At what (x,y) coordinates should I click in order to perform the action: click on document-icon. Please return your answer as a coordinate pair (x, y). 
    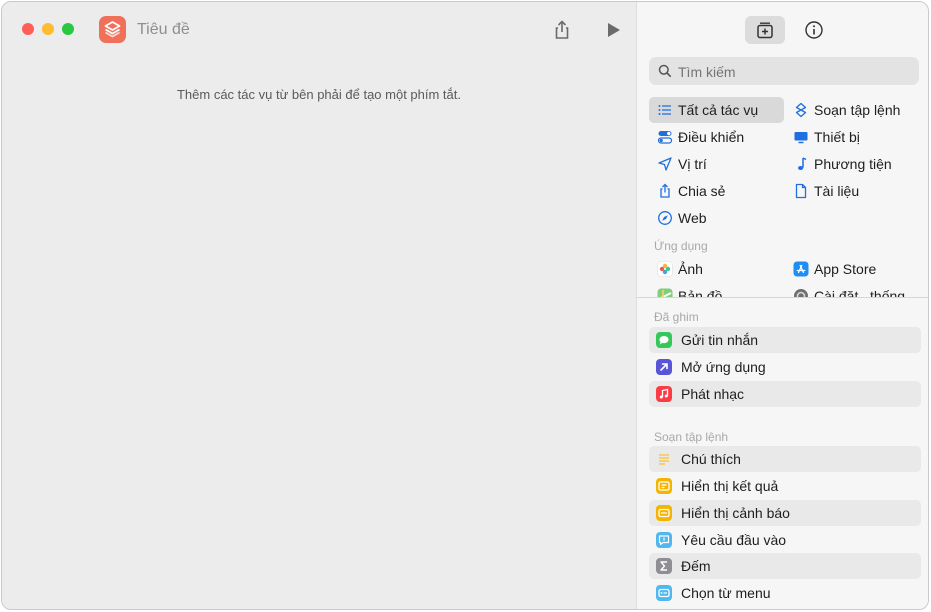
    Looking at the image, I should click on (801, 191).